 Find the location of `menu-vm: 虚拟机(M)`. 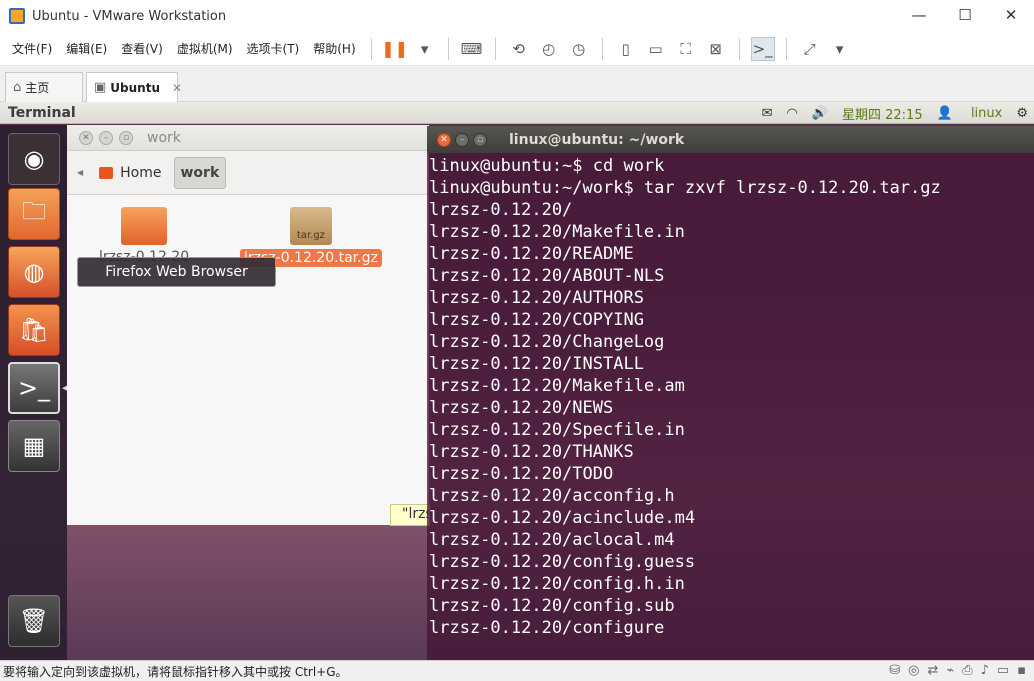

menu-vm: 虚拟机(M) is located at coordinates (205, 48).